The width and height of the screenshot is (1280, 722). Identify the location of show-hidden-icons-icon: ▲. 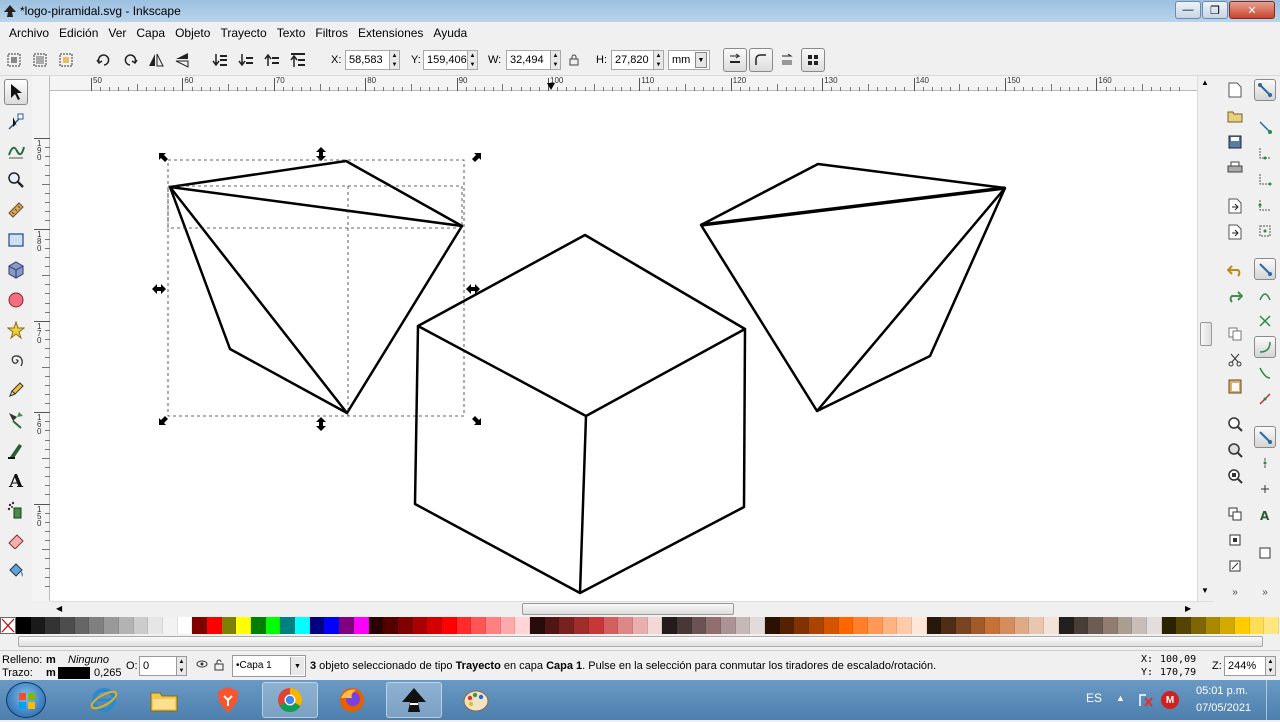
(1120, 698).